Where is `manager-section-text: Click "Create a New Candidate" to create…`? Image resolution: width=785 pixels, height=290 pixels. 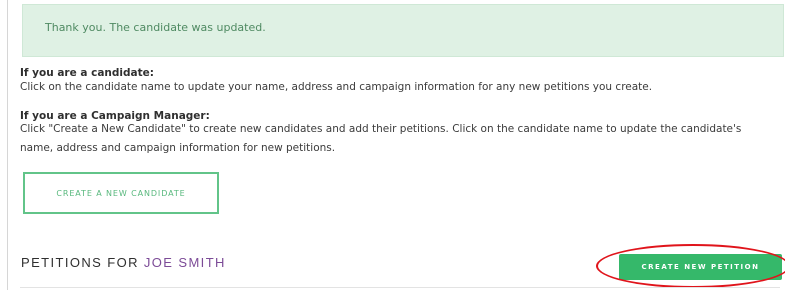 manager-section-text: Click "Create a New Candidate" to create… is located at coordinates (381, 138).